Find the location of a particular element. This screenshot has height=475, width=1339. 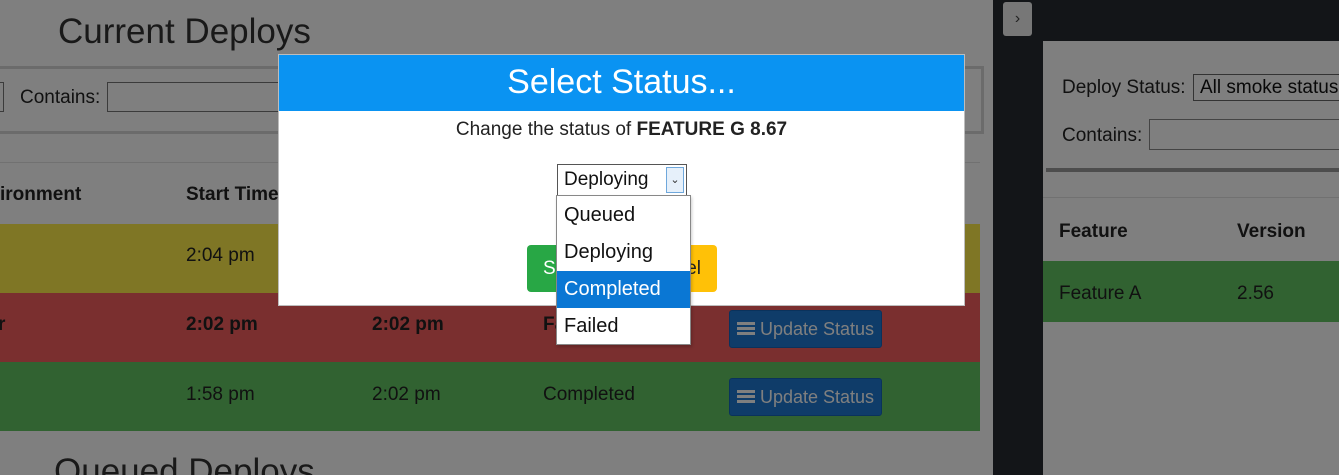

modal-message: Change the status of FEATURE G 8.67 is located at coordinates (621, 130).